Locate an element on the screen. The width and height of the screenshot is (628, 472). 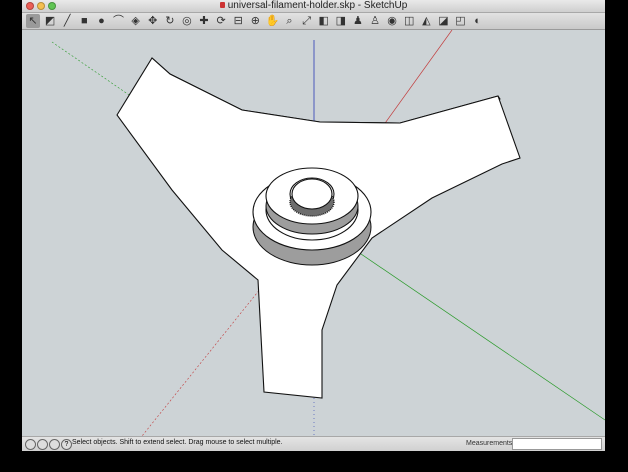
look-around-tool-icon: ◉ is located at coordinates (392, 21).